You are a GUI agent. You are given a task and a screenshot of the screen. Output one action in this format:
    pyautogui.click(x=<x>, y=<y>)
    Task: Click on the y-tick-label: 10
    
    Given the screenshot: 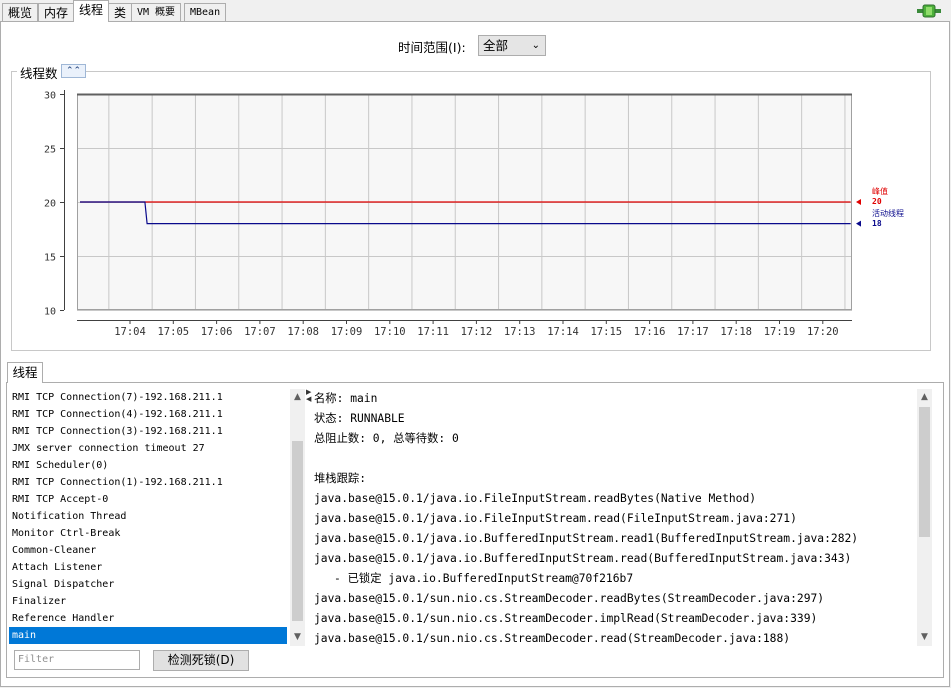 What is the action you would take?
    pyautogui.click(x=50, y=312)
    